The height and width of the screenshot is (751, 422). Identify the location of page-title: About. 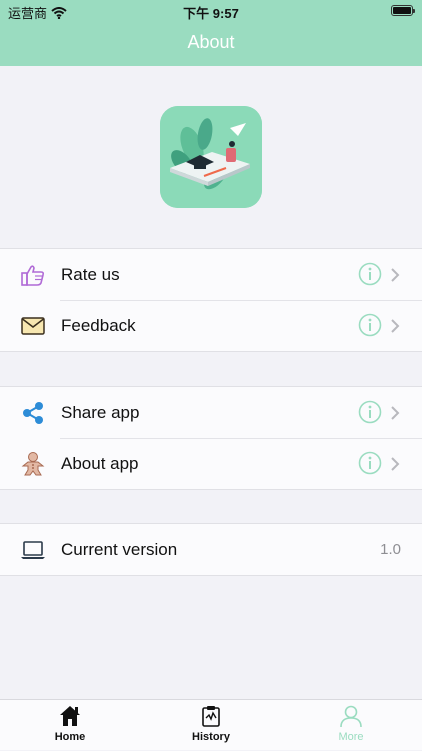
(211, 42).